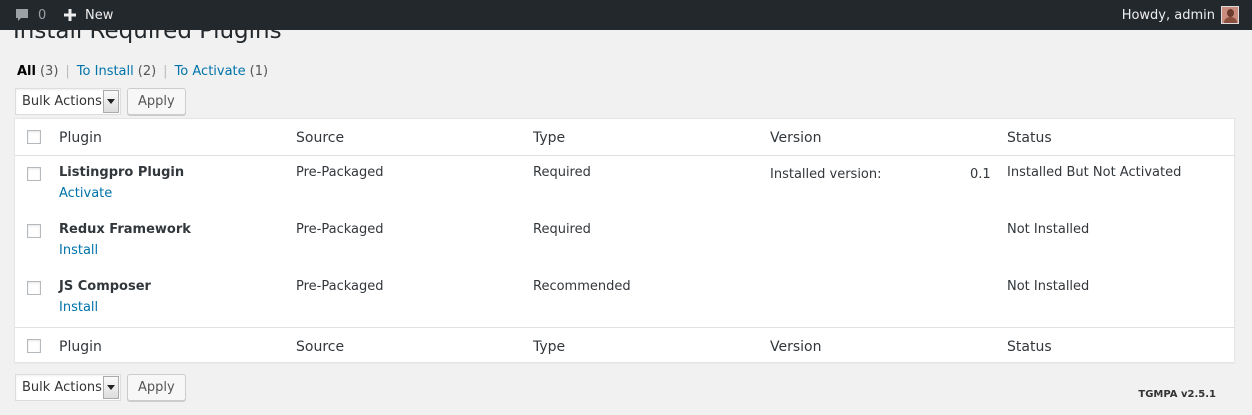  What do you see at coordinates (320, 347) in the screenshot?
I see `column-source-footer: Source` at bounding box center [320, 347].